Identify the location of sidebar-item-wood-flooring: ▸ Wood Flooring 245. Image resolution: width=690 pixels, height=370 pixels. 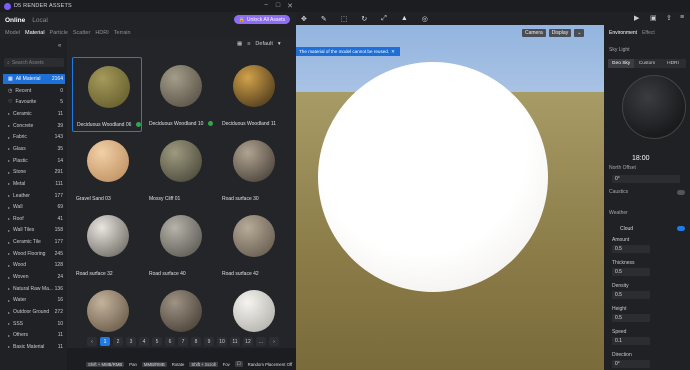
(34, 254).